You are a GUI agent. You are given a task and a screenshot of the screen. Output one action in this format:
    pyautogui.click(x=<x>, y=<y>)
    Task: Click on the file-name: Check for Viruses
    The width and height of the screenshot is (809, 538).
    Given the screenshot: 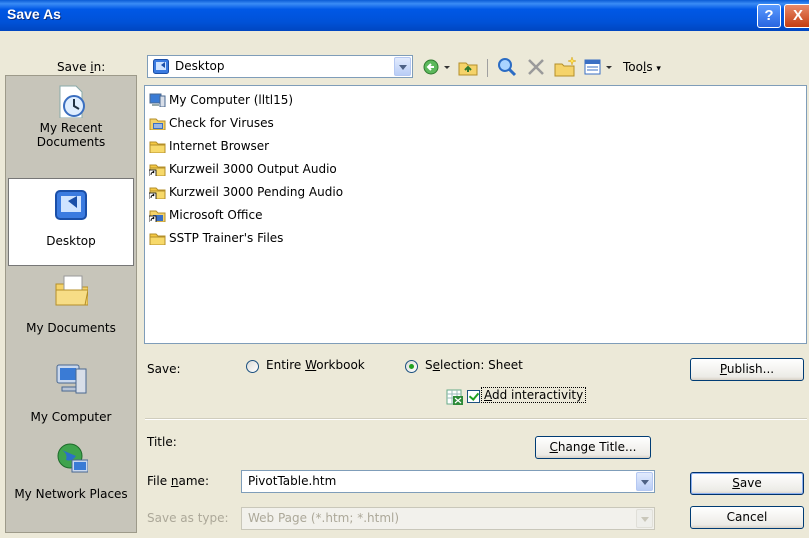 What is the action you would take?
    pyautogui.click(x=221, y=123)
    